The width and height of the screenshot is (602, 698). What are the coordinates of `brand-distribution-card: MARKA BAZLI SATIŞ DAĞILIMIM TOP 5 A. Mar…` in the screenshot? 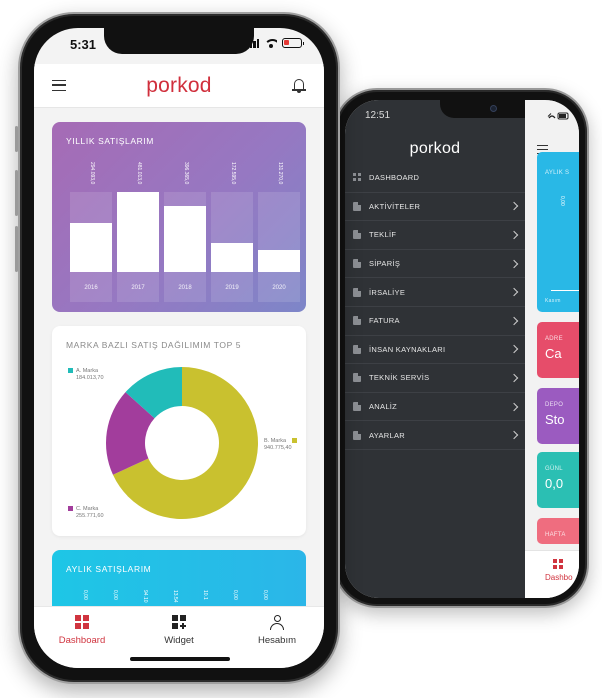 It's located at (179, 431).